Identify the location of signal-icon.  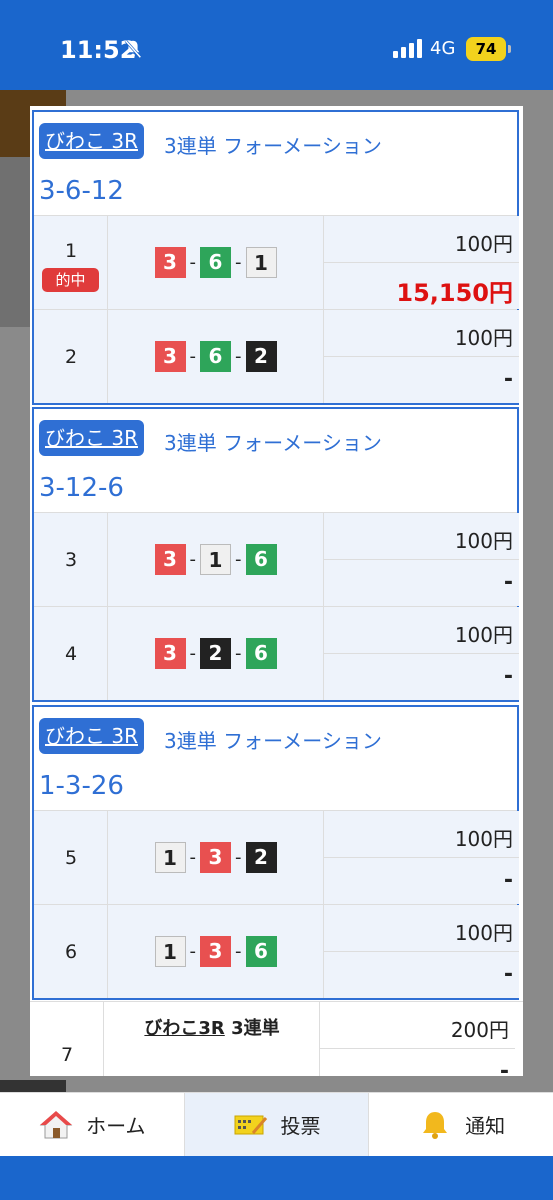
(407, 48).